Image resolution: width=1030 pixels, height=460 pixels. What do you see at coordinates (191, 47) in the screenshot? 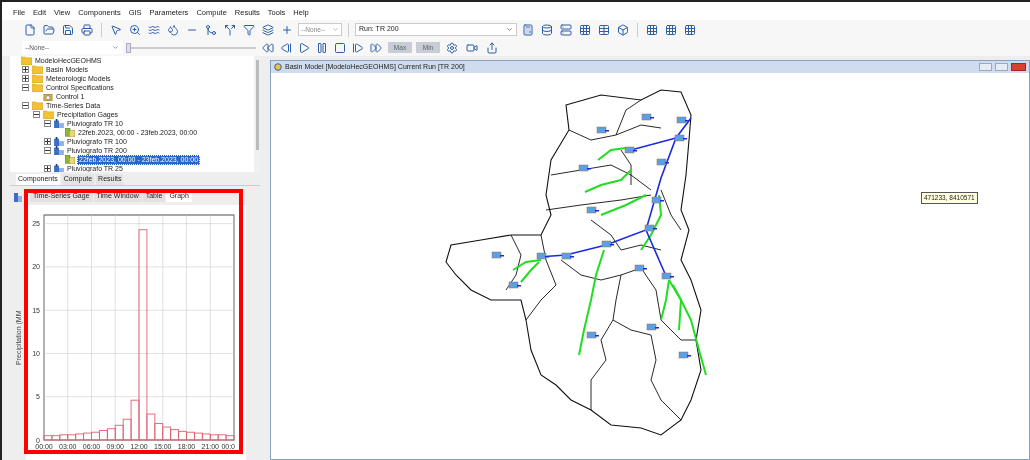
I see `time-slider` at bounding box center [191, 47].